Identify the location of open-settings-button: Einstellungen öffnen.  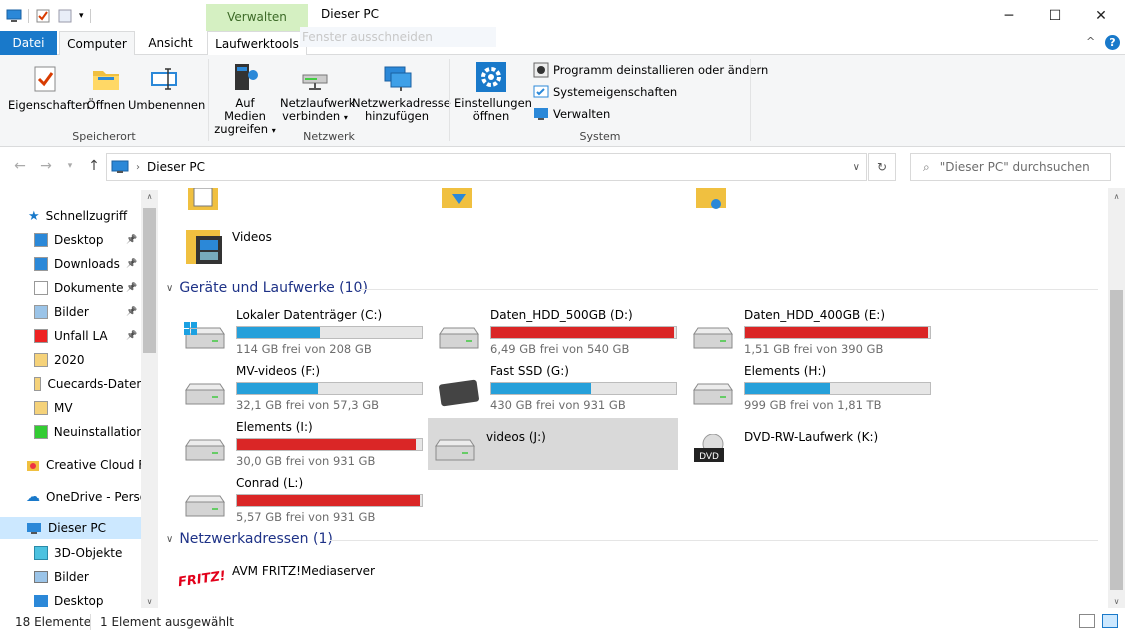
(493, 92).